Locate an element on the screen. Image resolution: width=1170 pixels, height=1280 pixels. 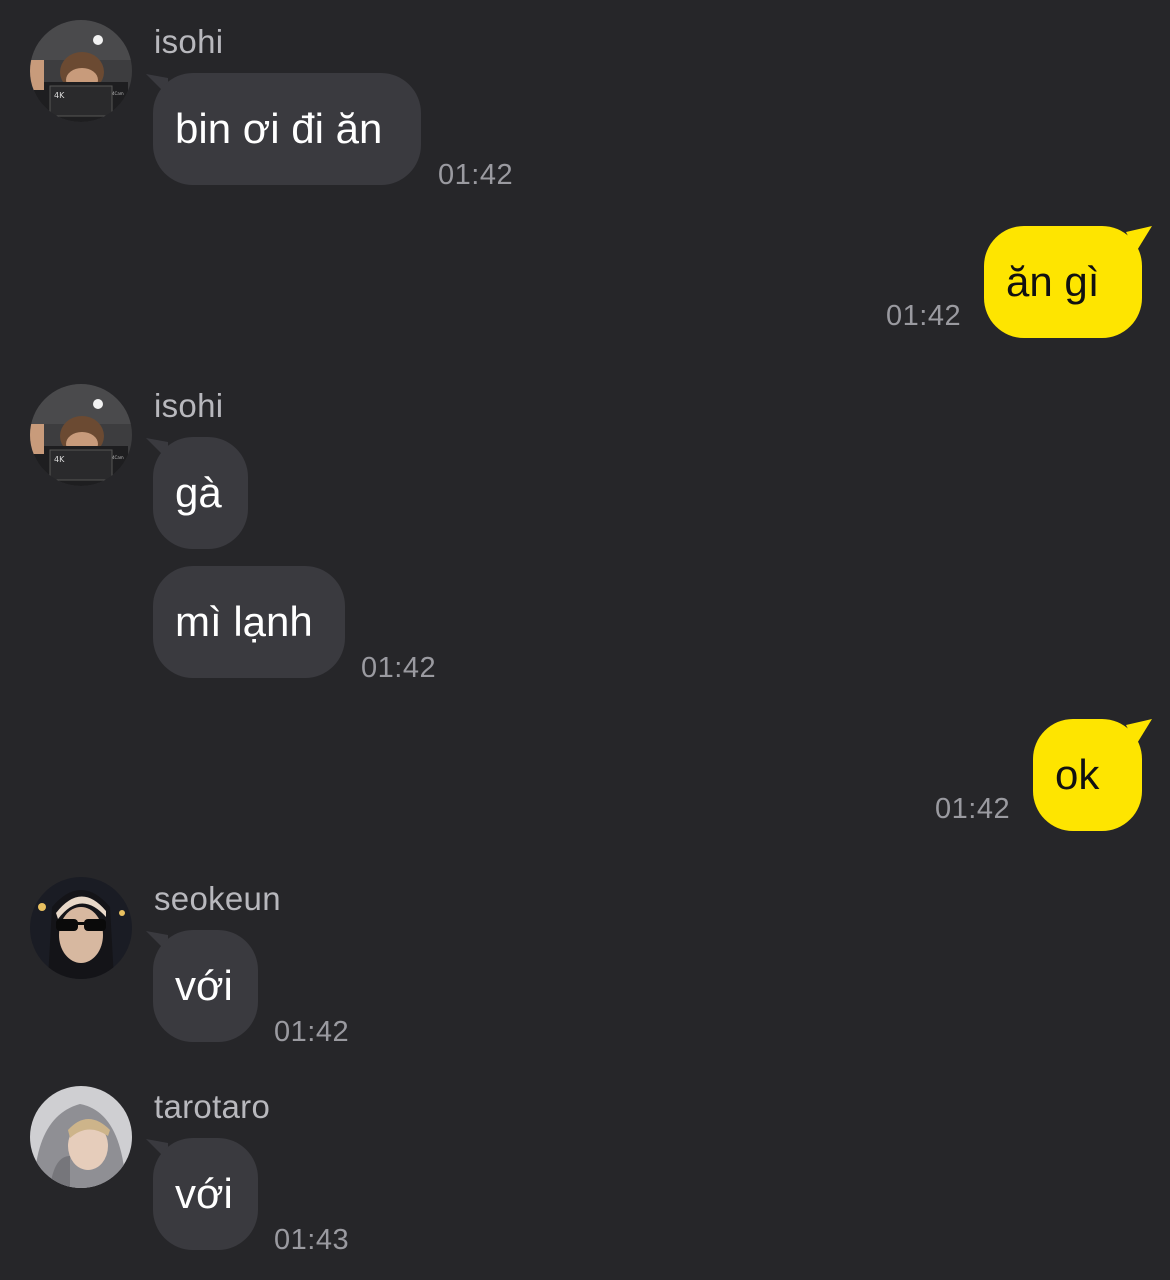
message-bubble: bin ơi đi ăn is located at coordinates (287, 129).